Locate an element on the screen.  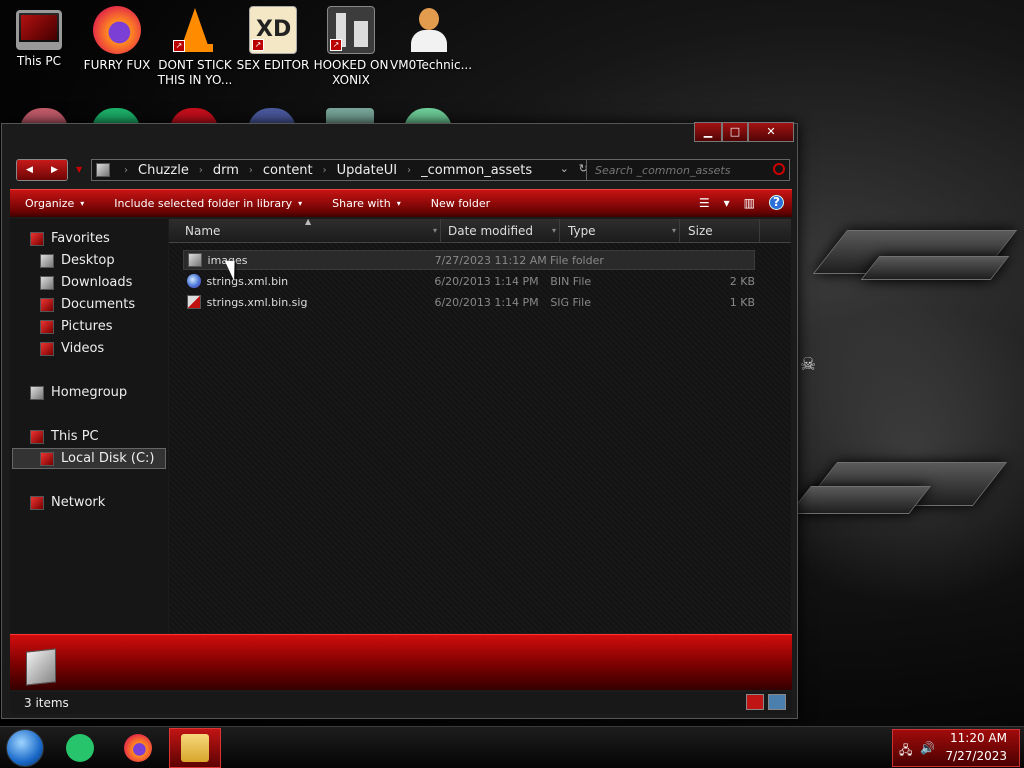
nav-buttons: ◀ ▶ is located at coordinates (42, 170).